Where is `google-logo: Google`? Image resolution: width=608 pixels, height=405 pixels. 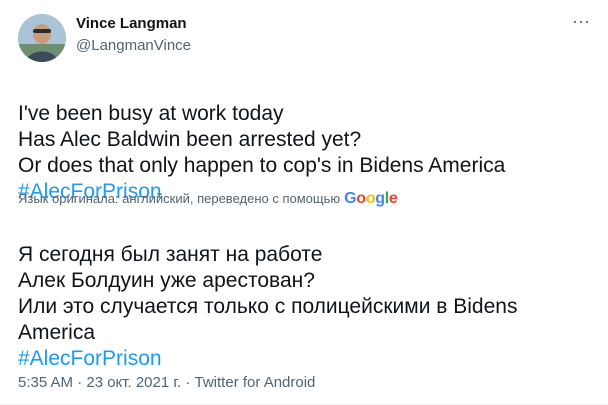
google-logo: Google is located at coordinates (371, 199).